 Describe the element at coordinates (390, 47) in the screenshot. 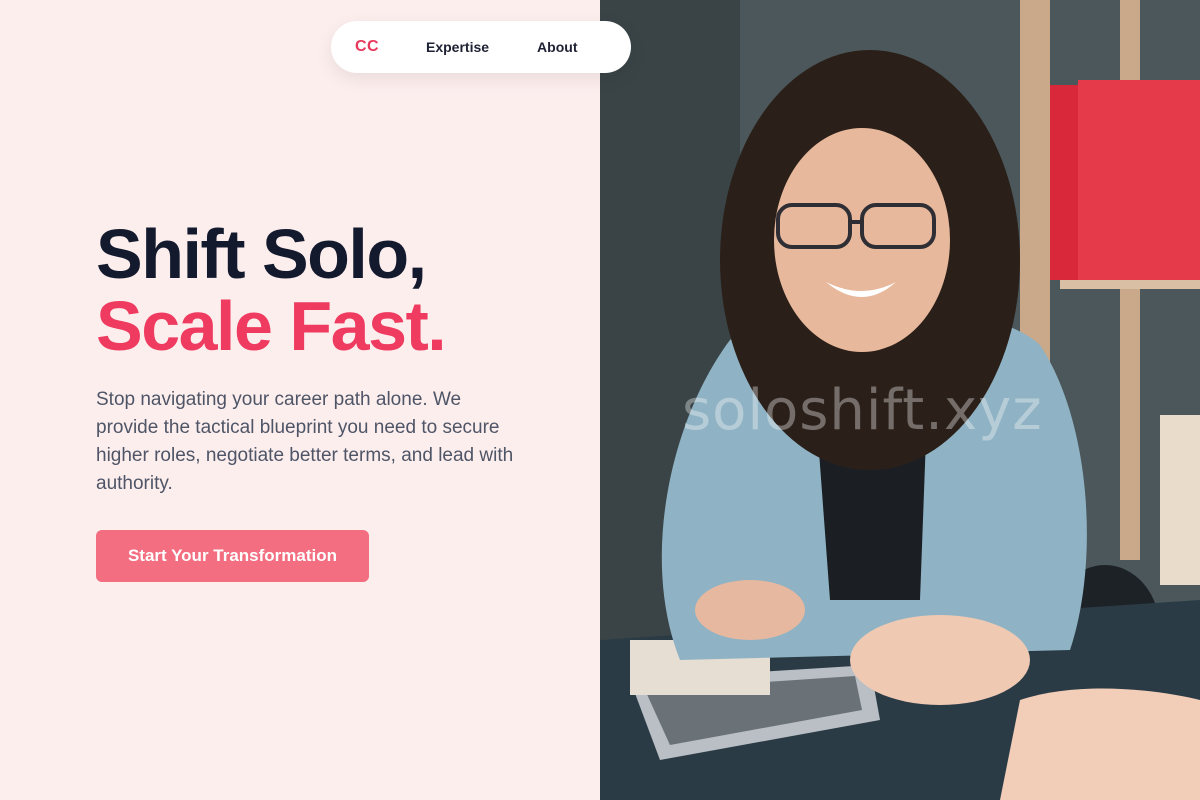

I see `brand-logo: CC` at that location.